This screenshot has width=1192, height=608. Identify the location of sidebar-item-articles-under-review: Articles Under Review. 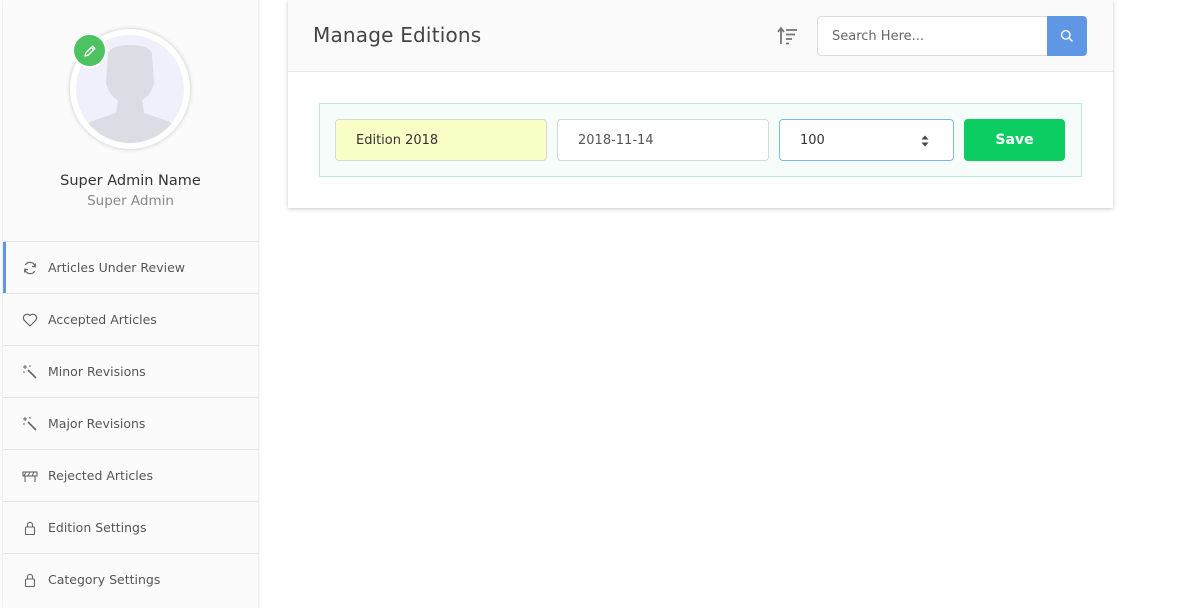
(130, 267).